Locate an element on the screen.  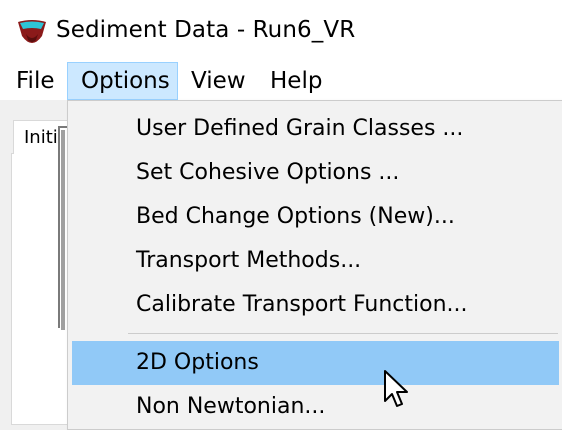
menu-item-2d-options: 2D Options is located at coordinates (315, 363).